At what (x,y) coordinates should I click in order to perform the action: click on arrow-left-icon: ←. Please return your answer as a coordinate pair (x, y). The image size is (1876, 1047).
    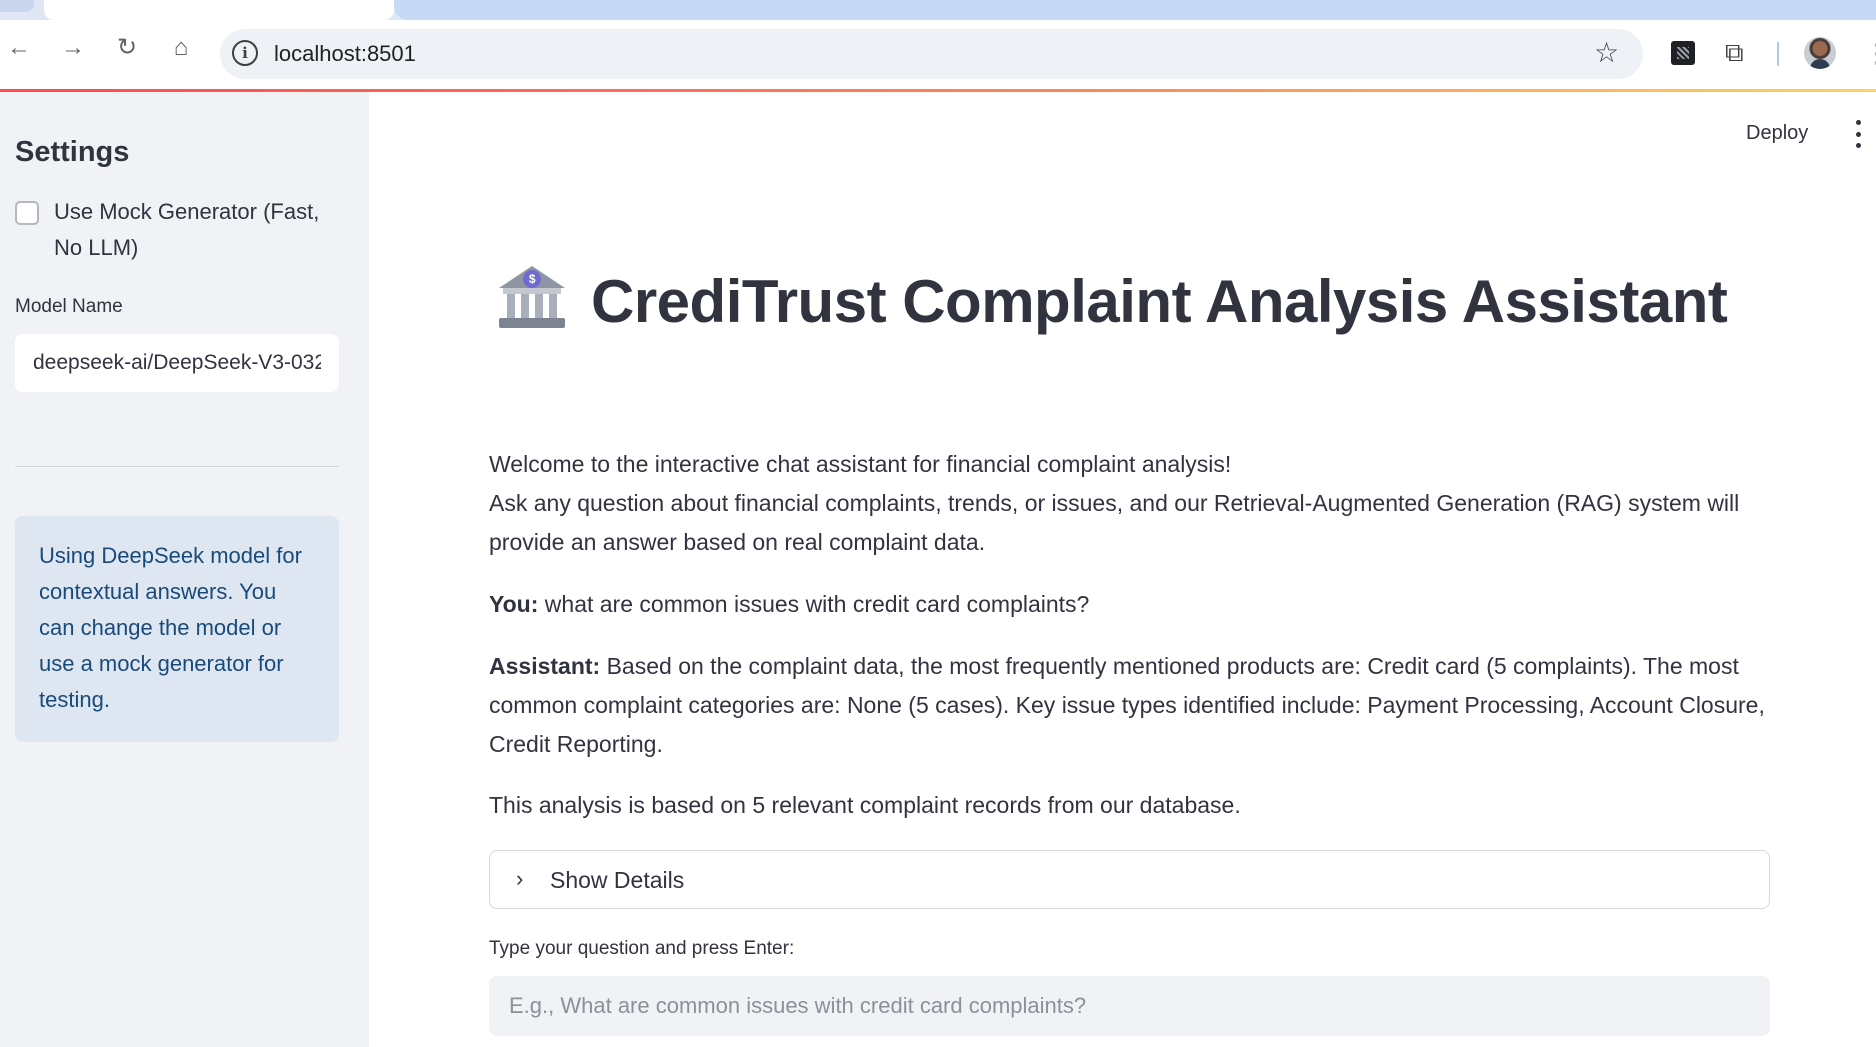
    Looking at the image, I should click on (19, 48).